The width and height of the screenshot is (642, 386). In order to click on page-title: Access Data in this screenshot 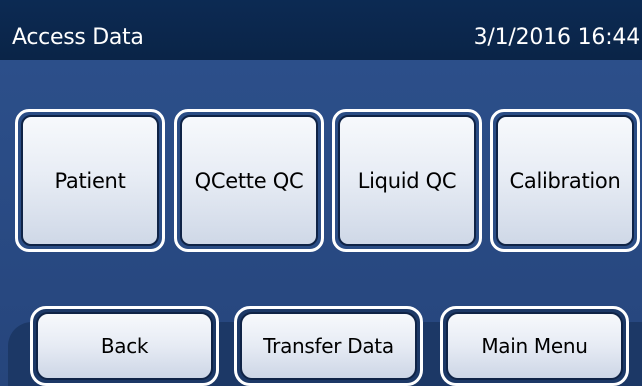, I will do `click(78, 37)`.